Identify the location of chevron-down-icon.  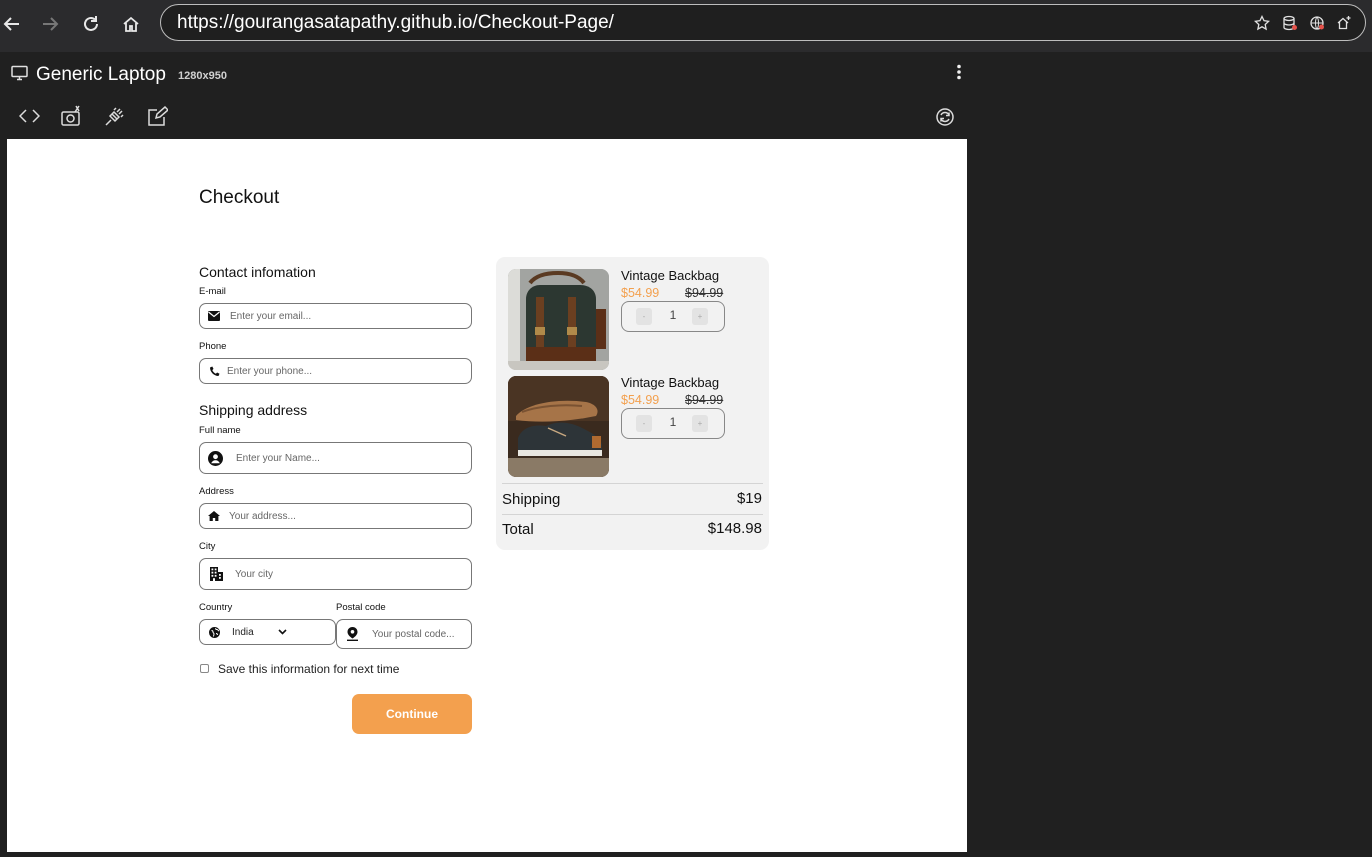
(283, 632).